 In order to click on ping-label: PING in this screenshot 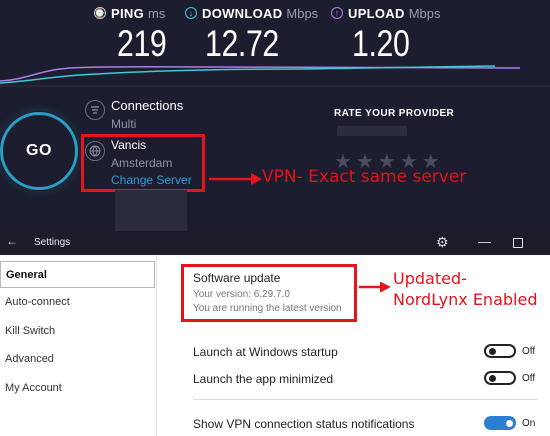, I will do `click(127, 13)`.